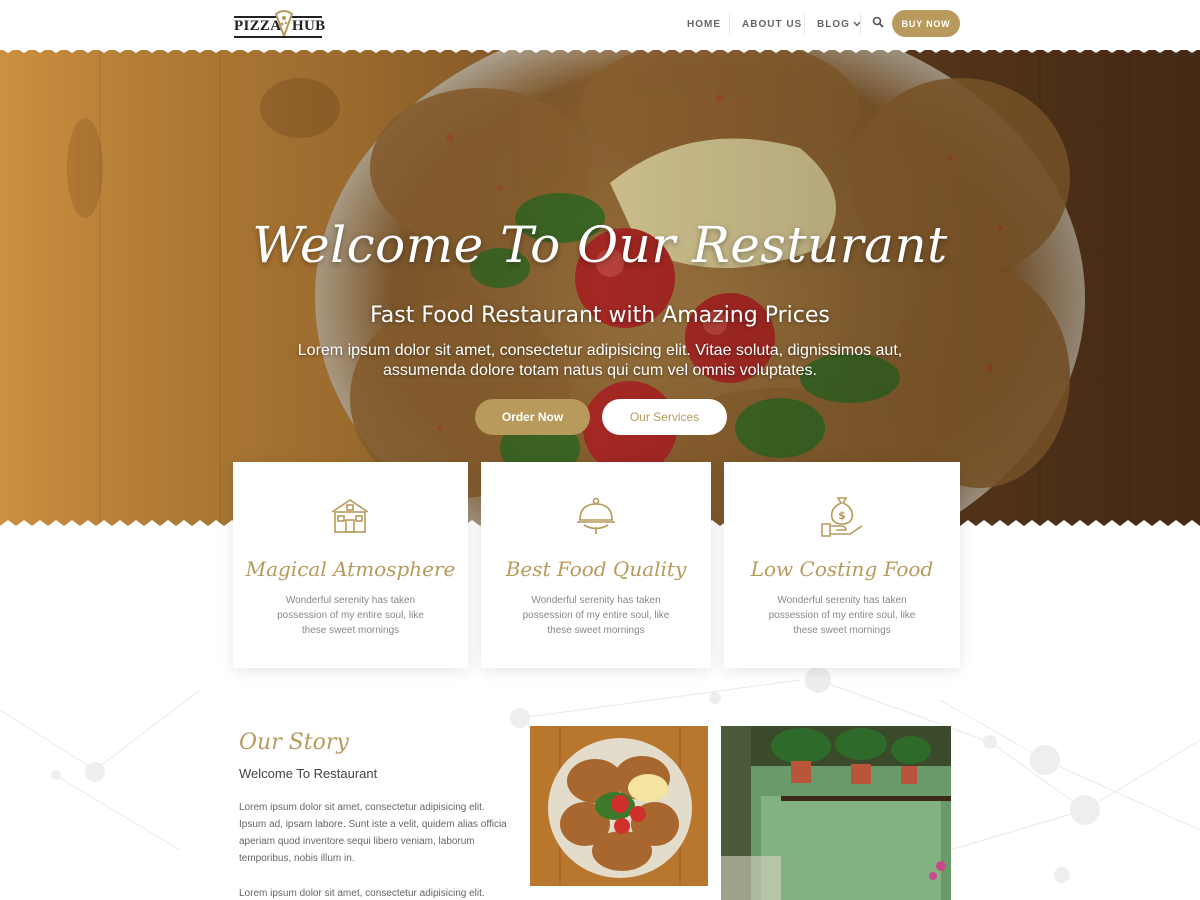  I want to click on feature-title: Best Food Quality, so click(596, 569).